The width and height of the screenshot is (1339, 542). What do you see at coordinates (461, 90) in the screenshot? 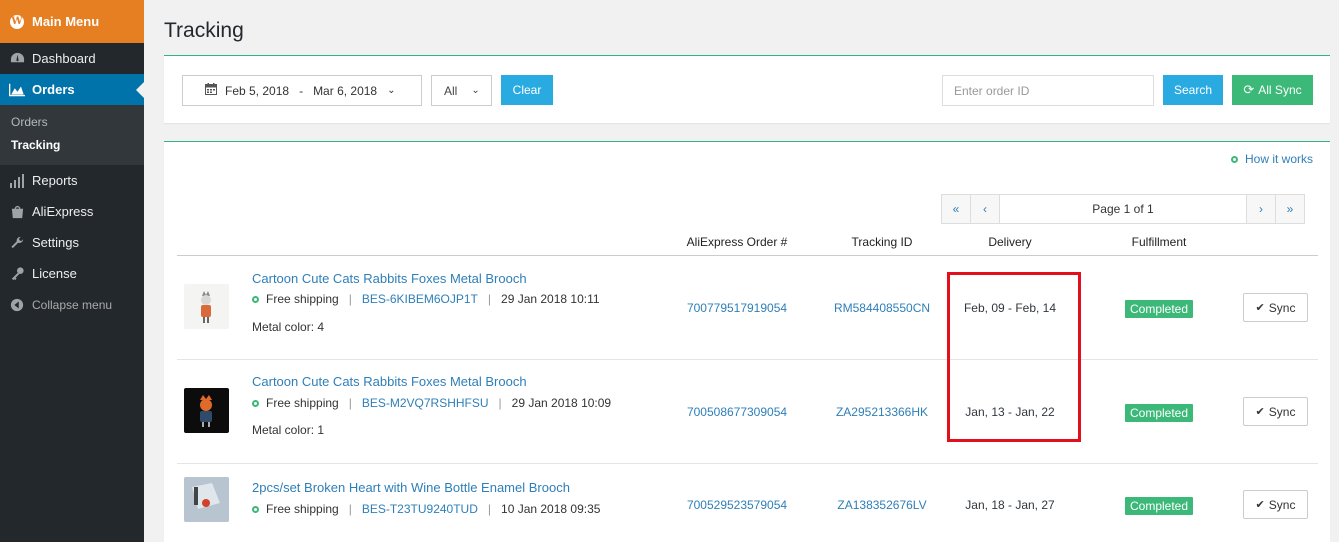
I see `status-select: All ⌄` at bounding box center [461, 90].